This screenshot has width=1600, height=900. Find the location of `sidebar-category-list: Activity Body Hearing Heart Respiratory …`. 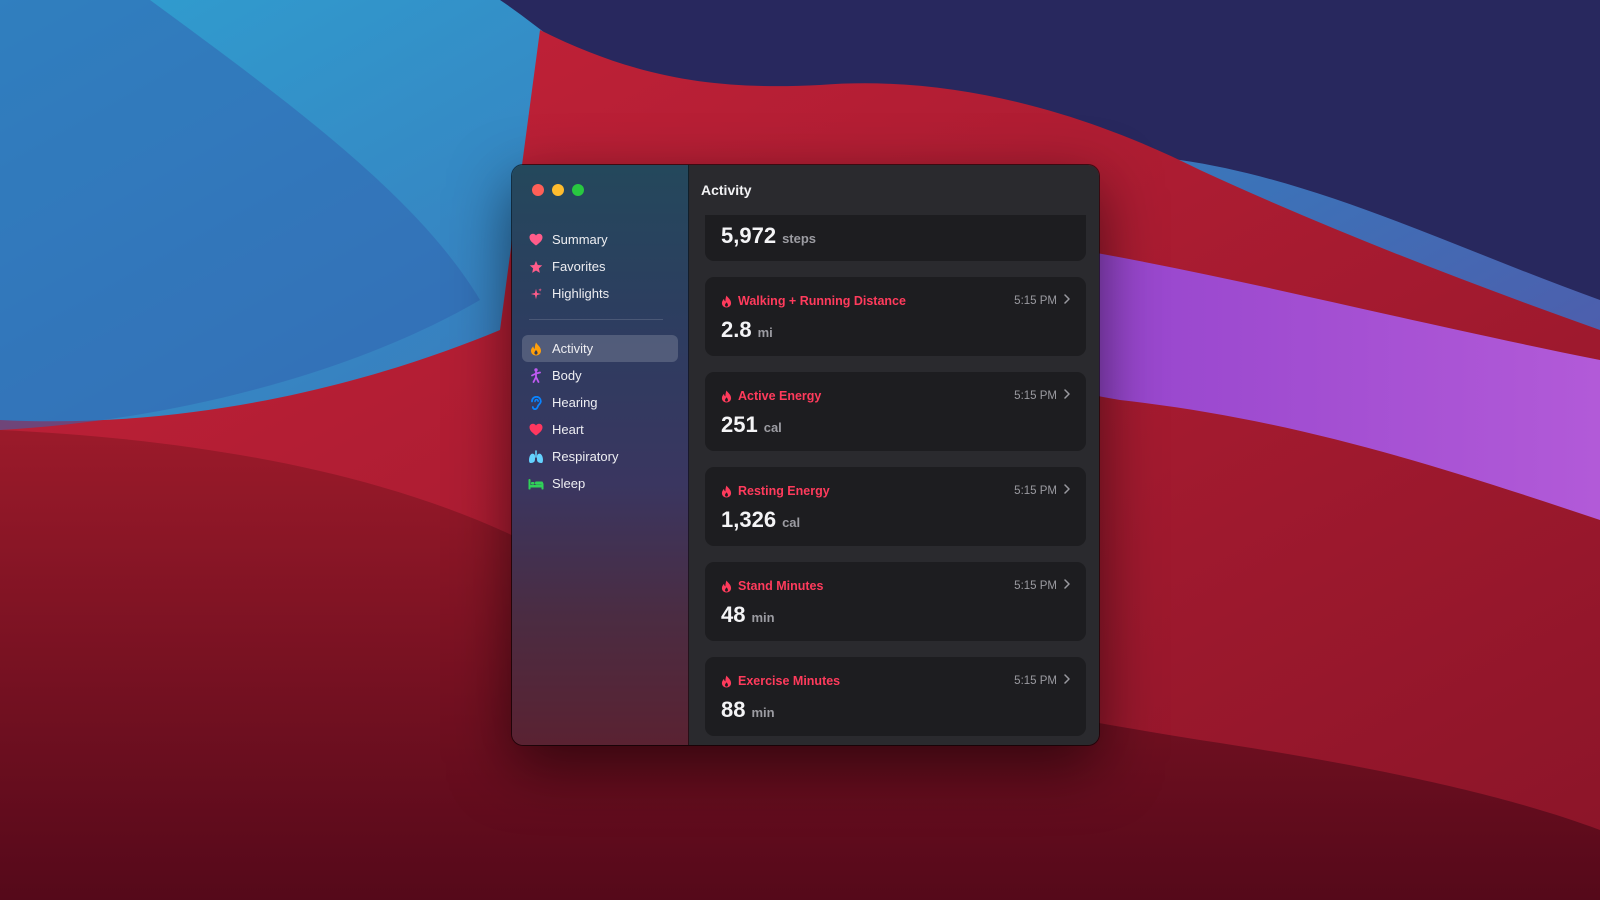

sidebar-category-list: Activity Body Hearing Heart Respiratory … is located at coordinates (600, 416).